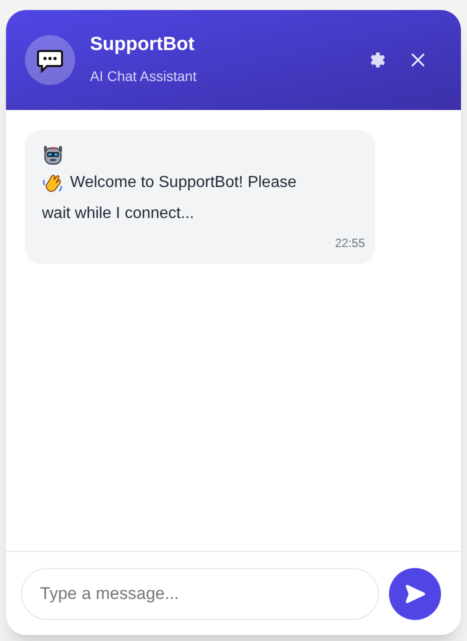 The image size is (467, 641). Describe the element at coordinates (144, 76) in the screenshot. I see `bot-subtitle: AI Chat Assistant` at that location.